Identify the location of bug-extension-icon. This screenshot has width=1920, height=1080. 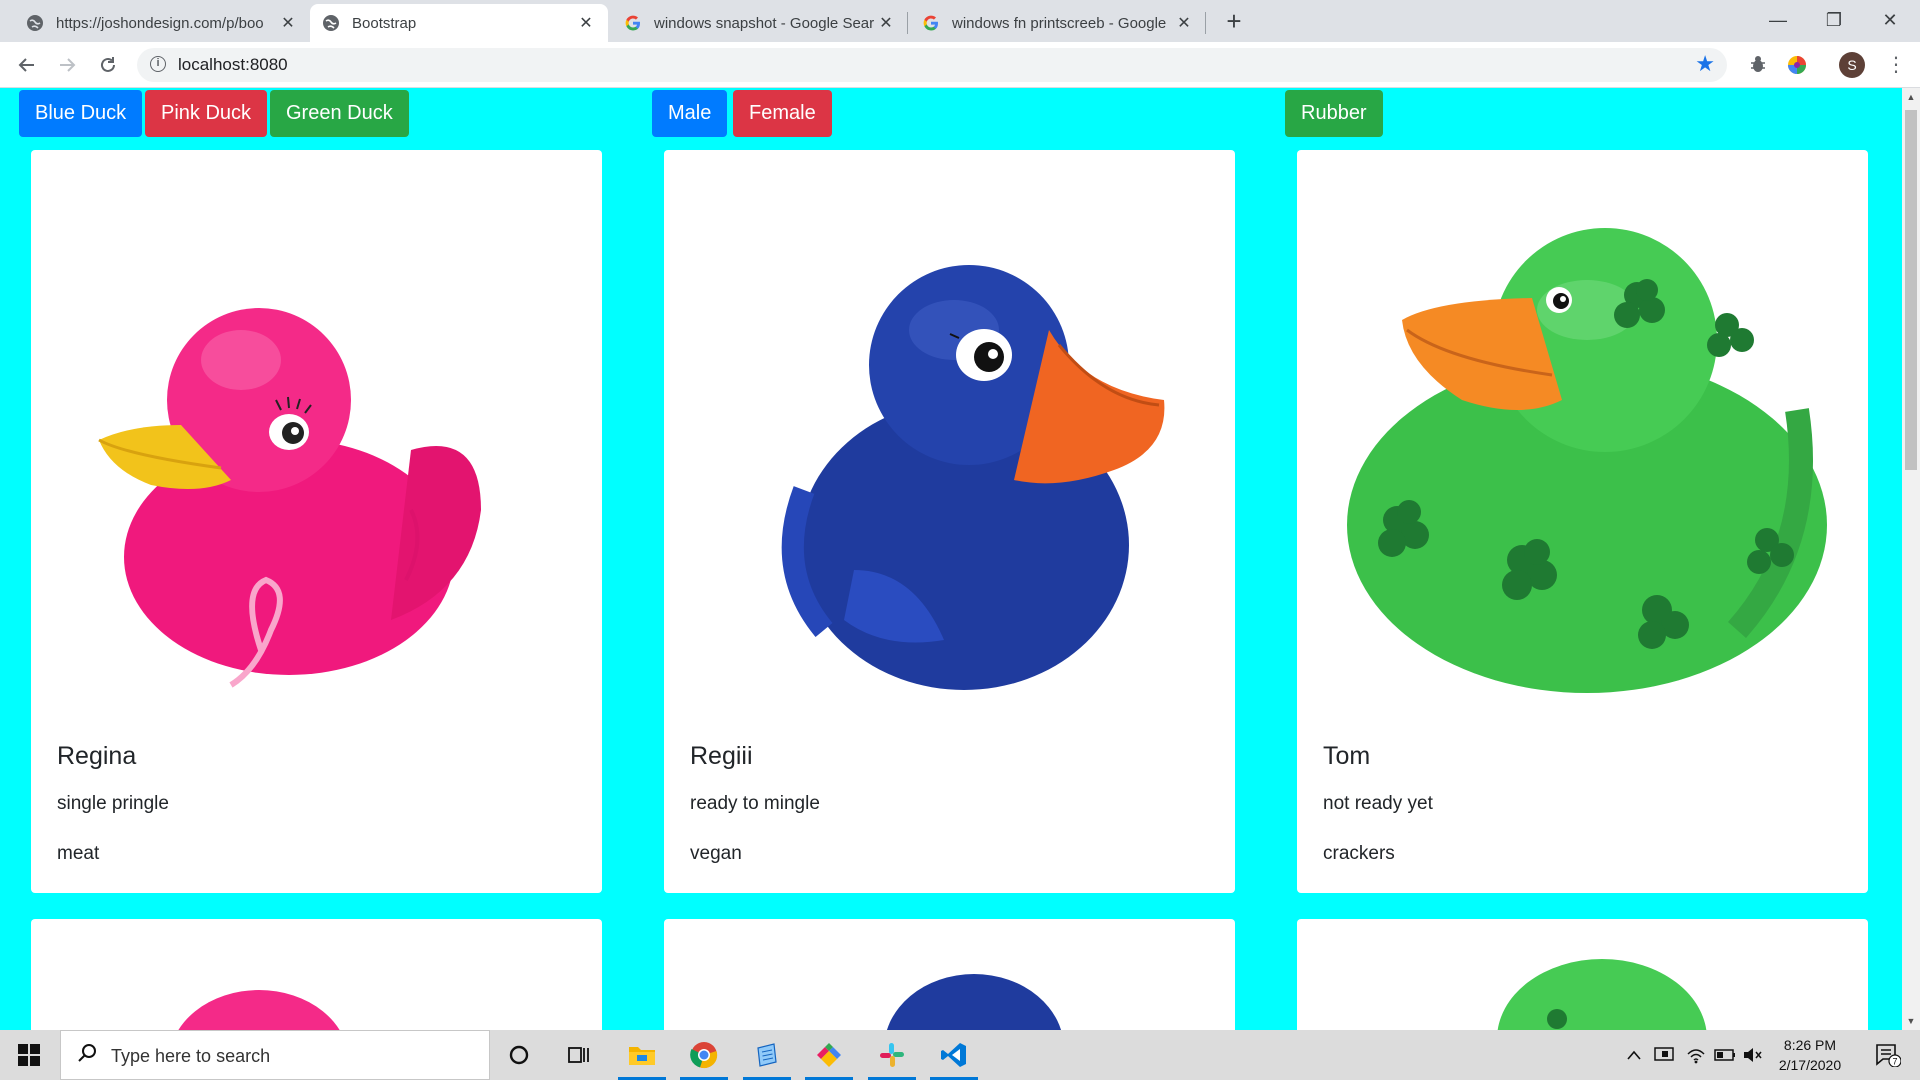
(1758, 65).